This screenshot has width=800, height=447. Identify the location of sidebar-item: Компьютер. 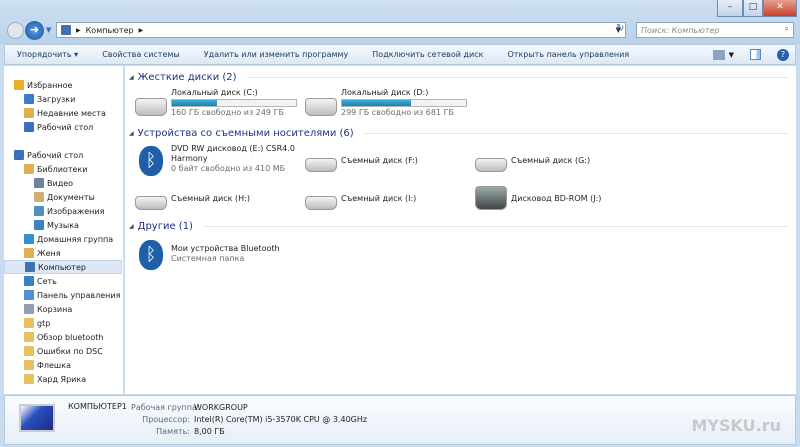
(63, 267).